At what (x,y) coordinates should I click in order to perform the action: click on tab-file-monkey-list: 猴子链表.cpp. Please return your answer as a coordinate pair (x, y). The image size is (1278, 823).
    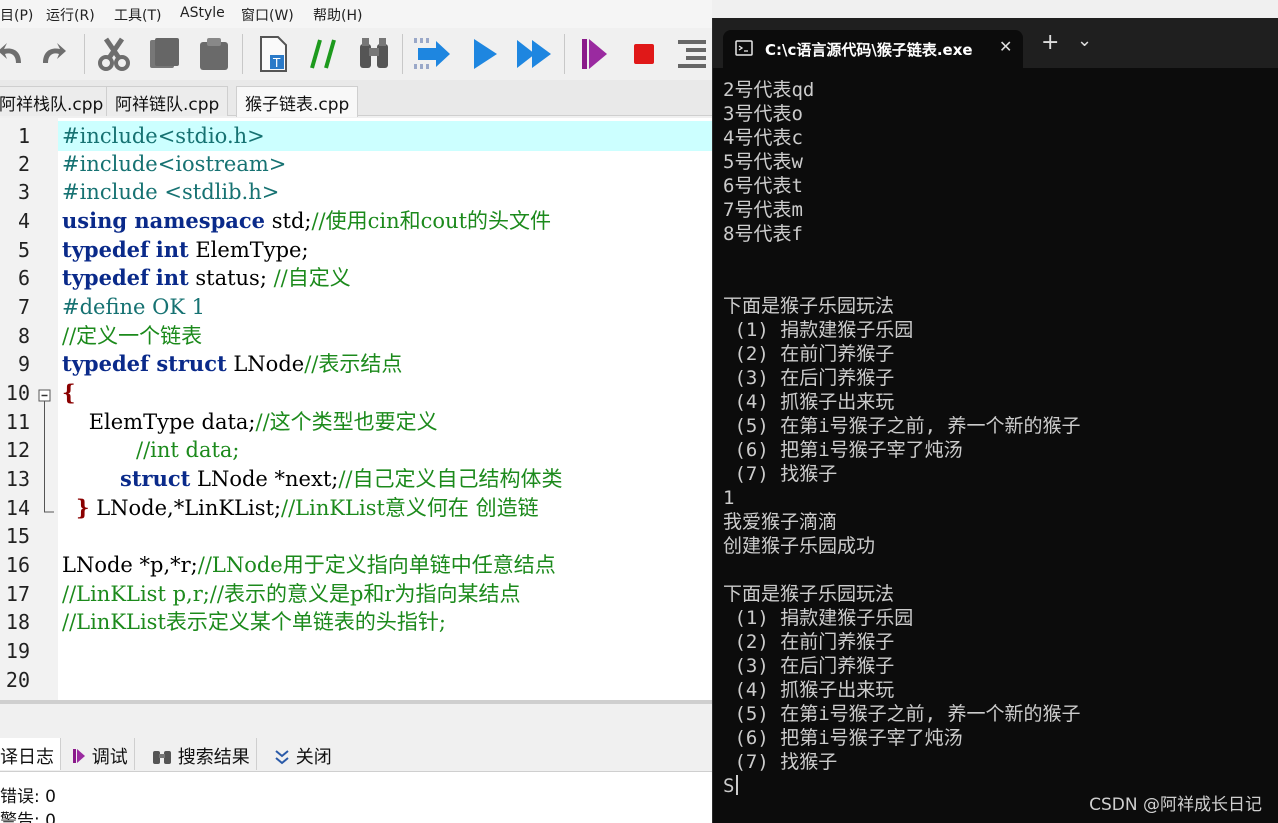
    Looking at the image, I should click on (297, 101).